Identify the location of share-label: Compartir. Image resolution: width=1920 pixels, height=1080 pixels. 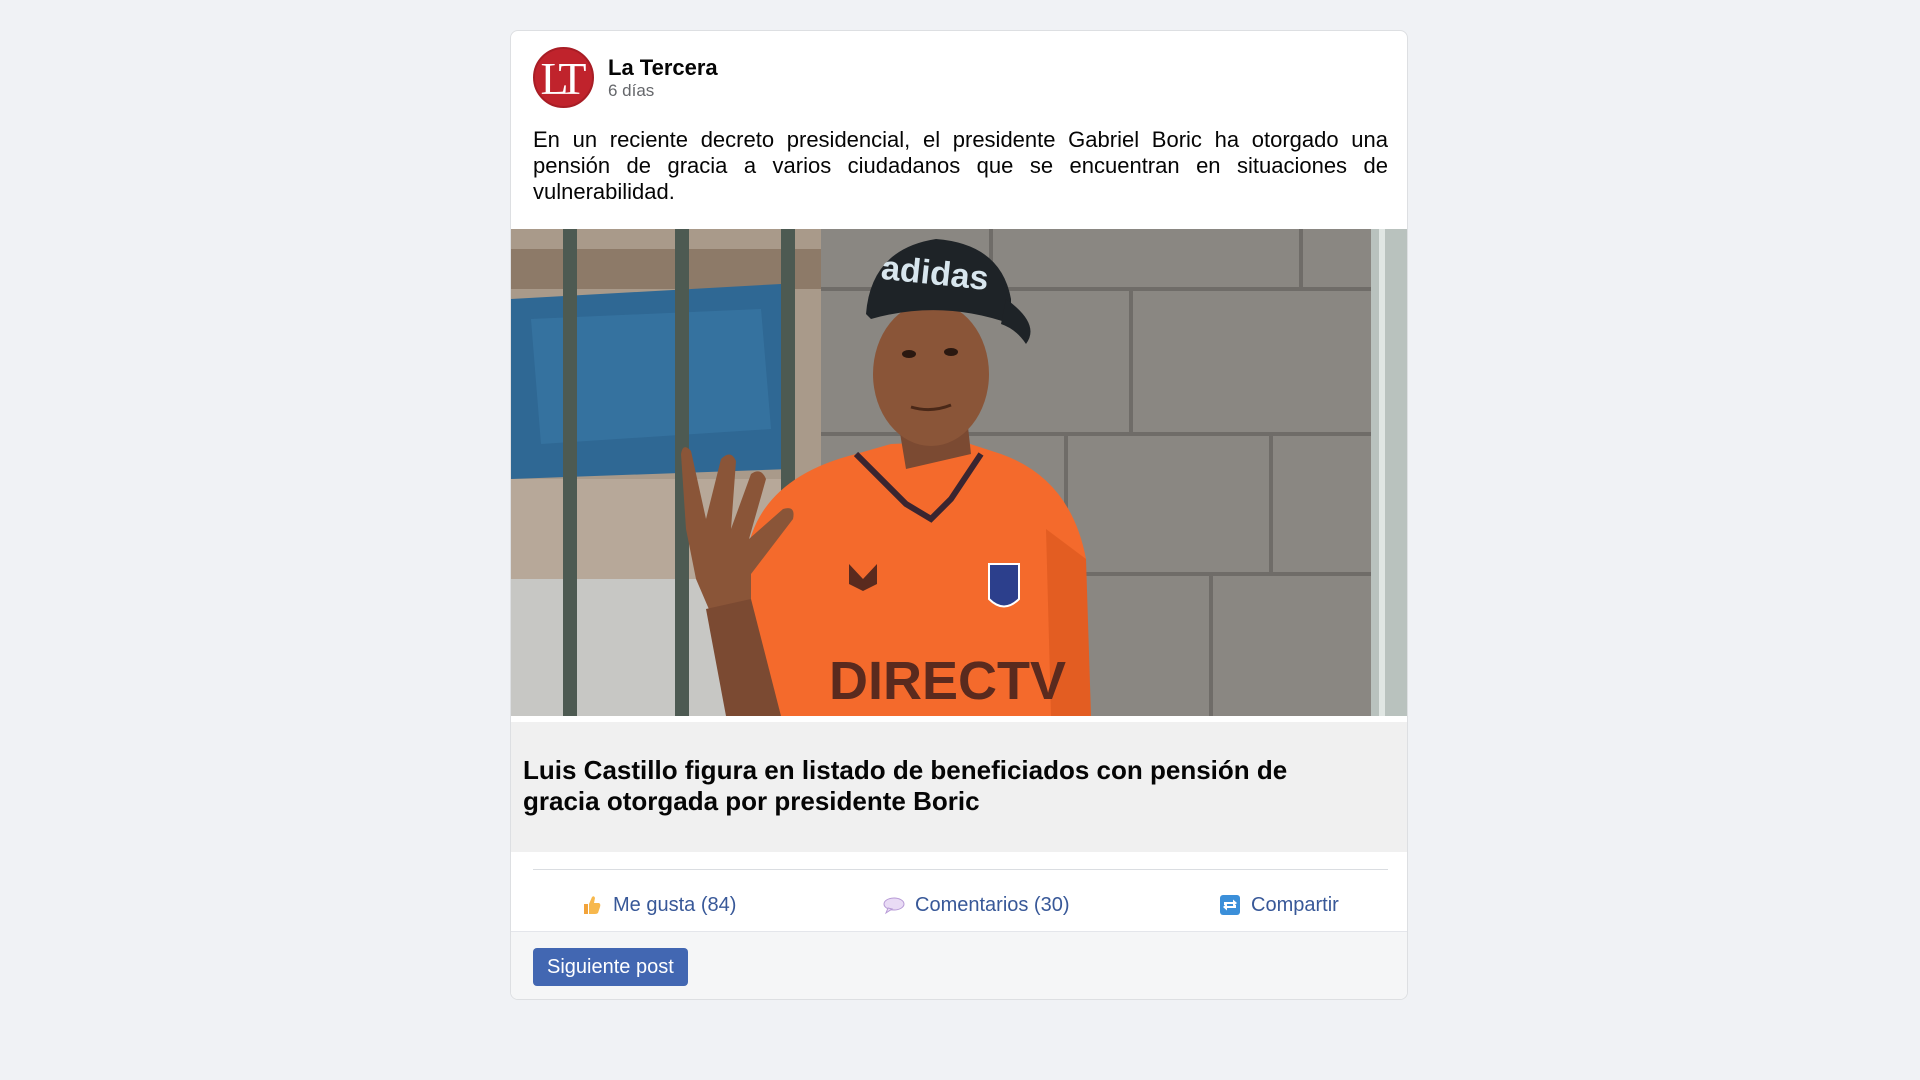
(1295, 904).